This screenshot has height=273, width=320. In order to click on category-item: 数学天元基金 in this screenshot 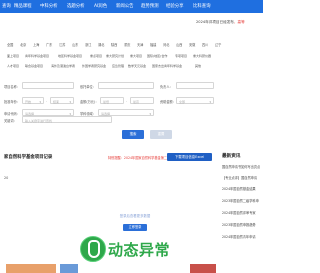, I will do `click(137, 66)`.